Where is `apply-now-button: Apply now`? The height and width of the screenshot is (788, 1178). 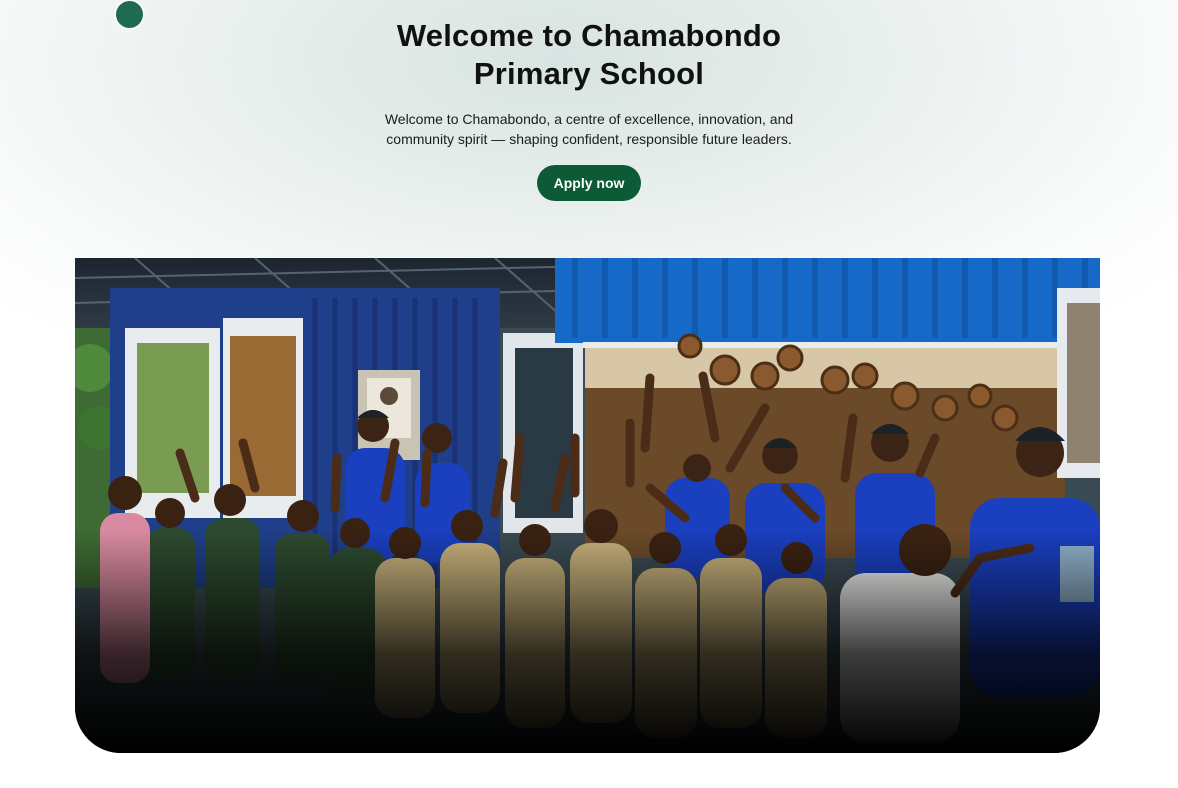
apply-now-button: Apply now is located at coordinates (589, 183).